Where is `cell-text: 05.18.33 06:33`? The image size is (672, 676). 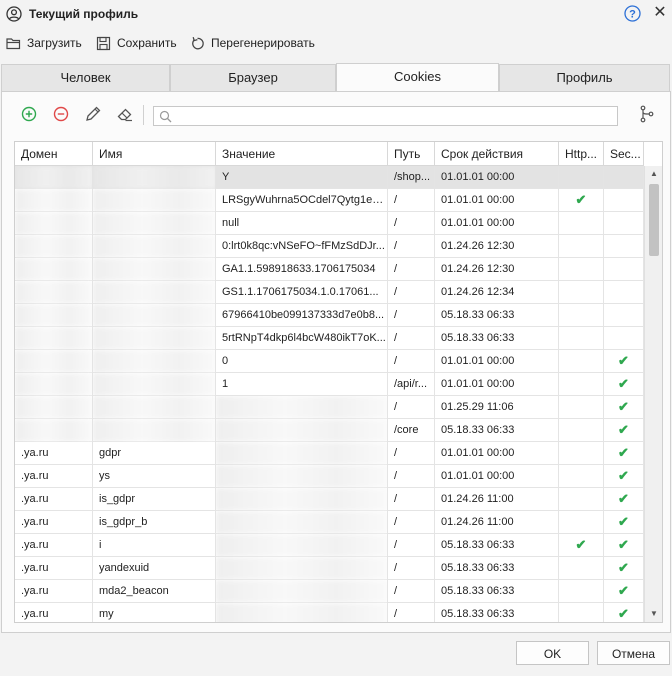 cell-text: 05.18.33 06:33 is located at coordinates (478, 338).